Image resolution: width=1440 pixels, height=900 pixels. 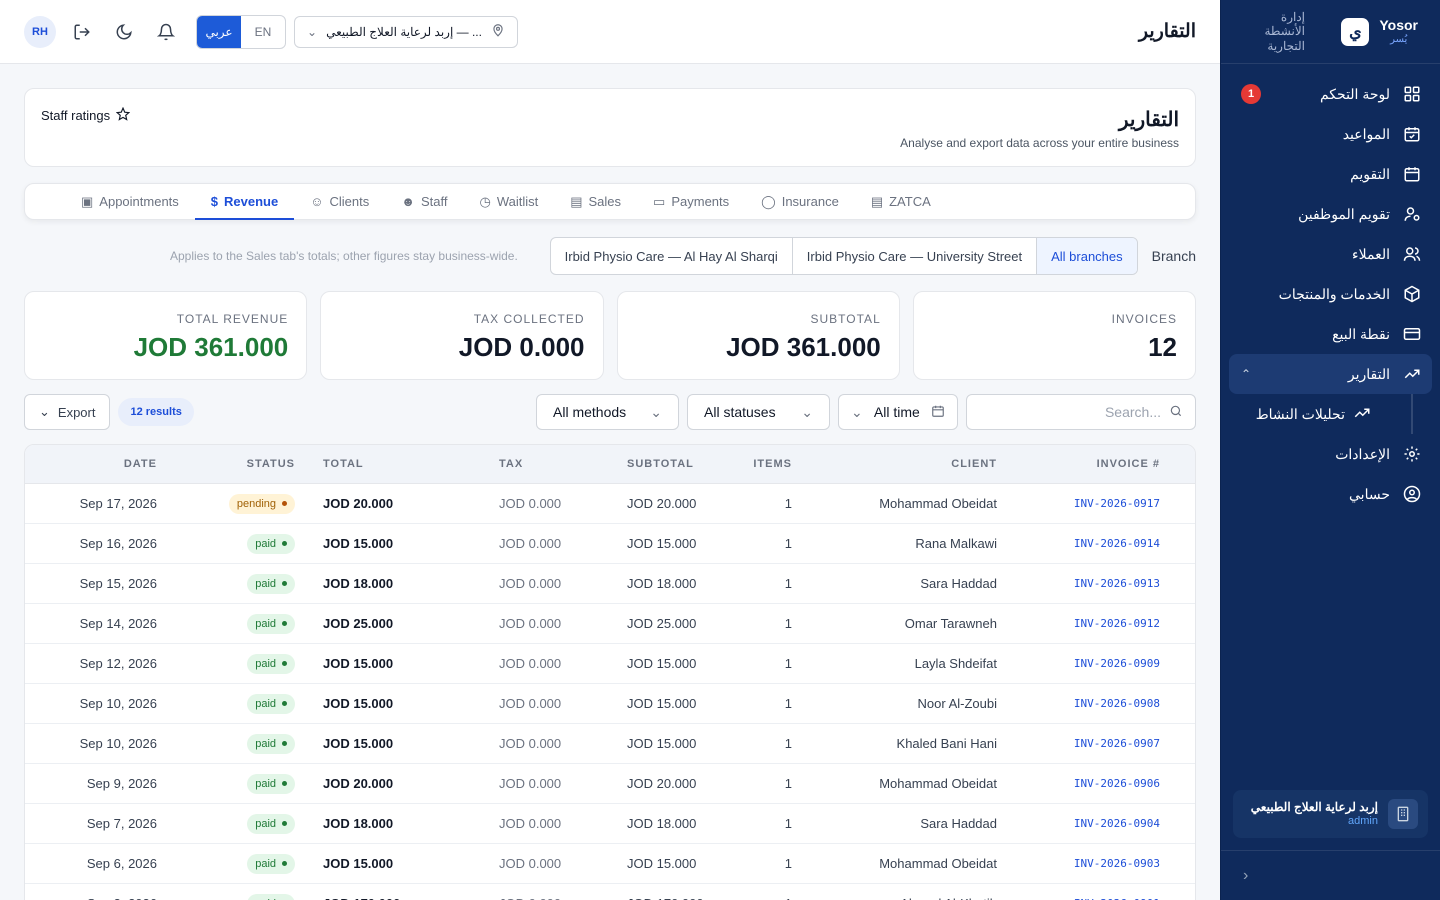 I want to click on sidebar-item-reports: ⌃ التقارير, so click(x=1330, y=374).